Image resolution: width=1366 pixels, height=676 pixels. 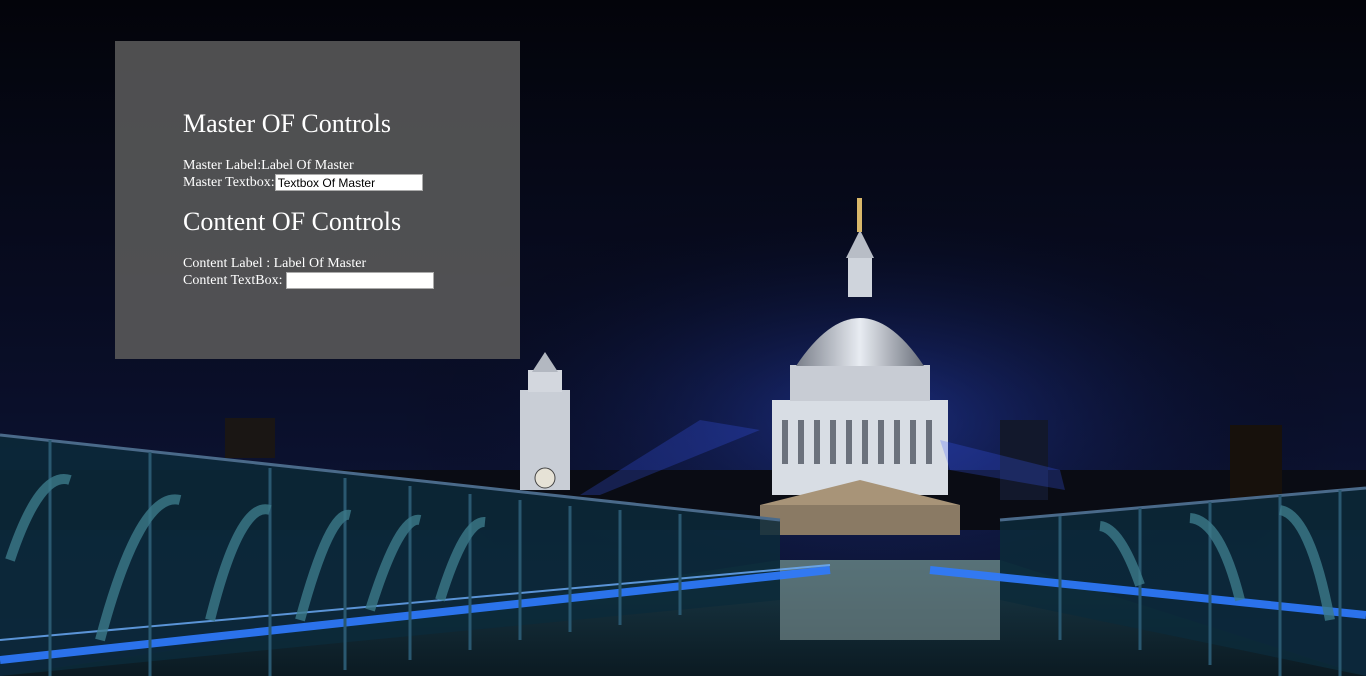 I want to click on master-textbox-caption: Master Textbox:, so click(x=229, y=182).